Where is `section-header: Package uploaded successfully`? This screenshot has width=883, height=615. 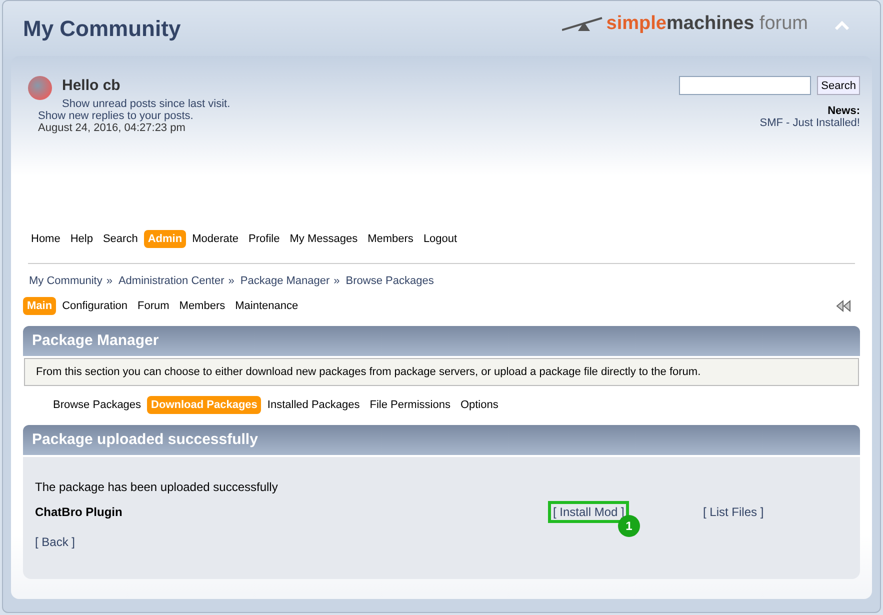
section-header: Package uploaded successfully is located at coordinates (441, 440).